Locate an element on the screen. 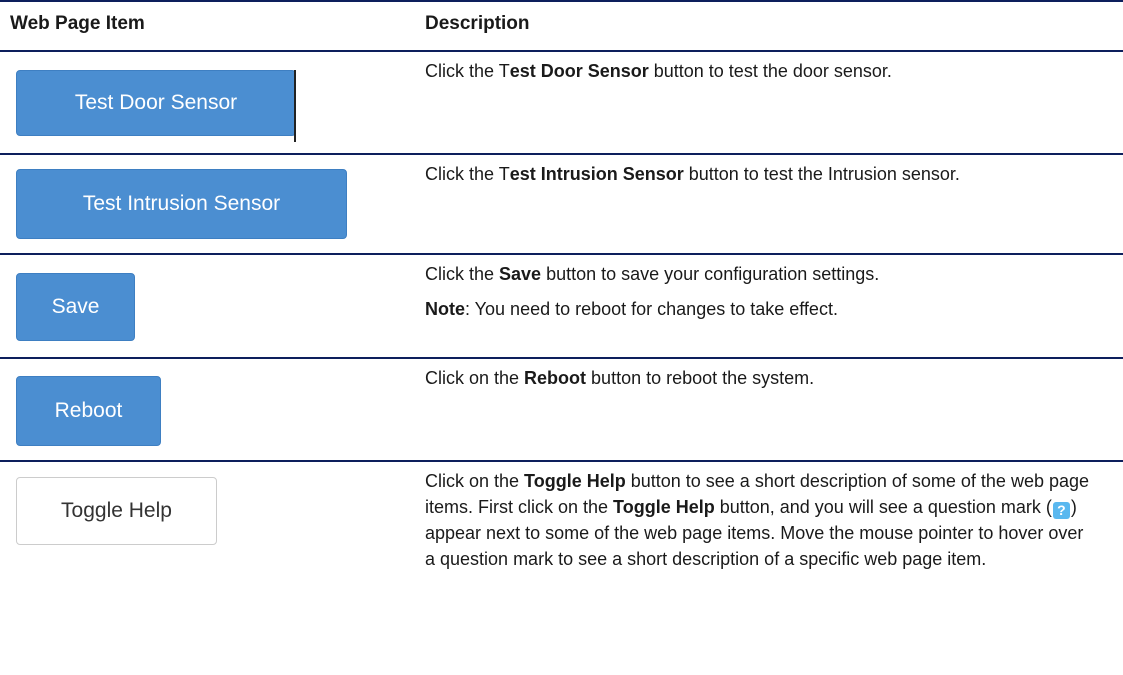 The image size is (1123, 675). test-door-sensor-button: Test Door Sensor is located at coordinates (156, 103).